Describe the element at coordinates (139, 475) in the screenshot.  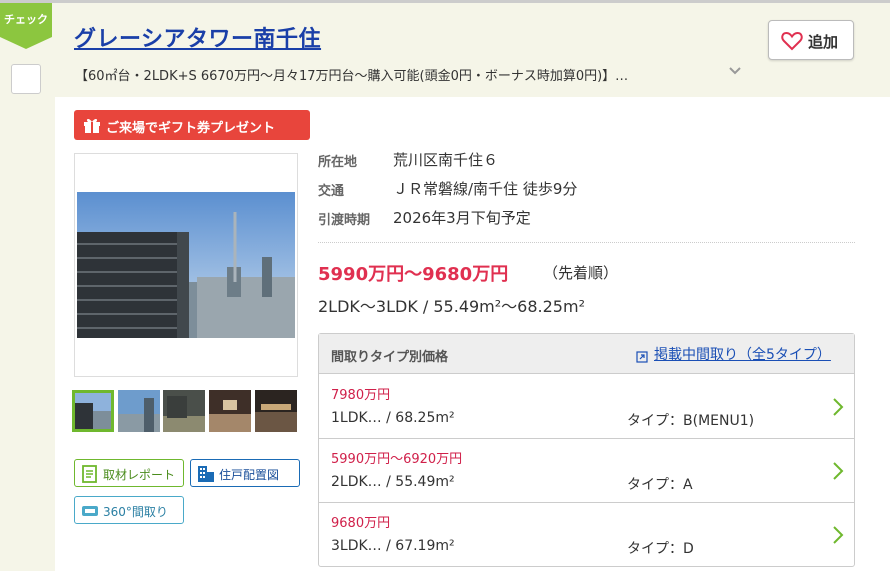
I see `report-button-label: 取材レポート` at that location.